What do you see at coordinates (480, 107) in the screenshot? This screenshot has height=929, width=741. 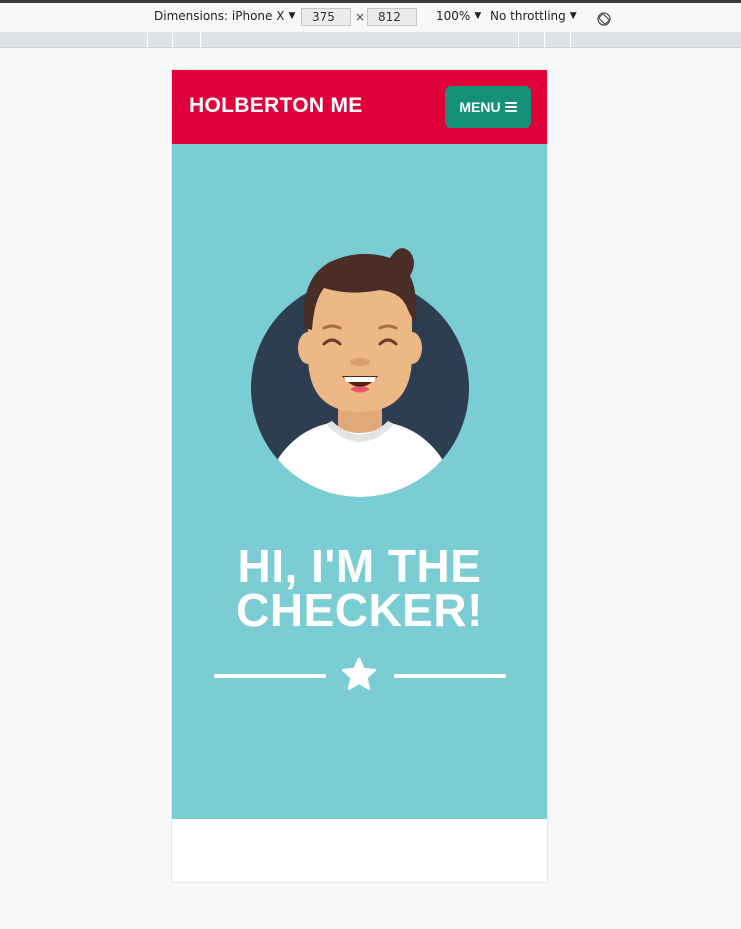 I see `menu-label: MENU` at bounding box center [480, 107].